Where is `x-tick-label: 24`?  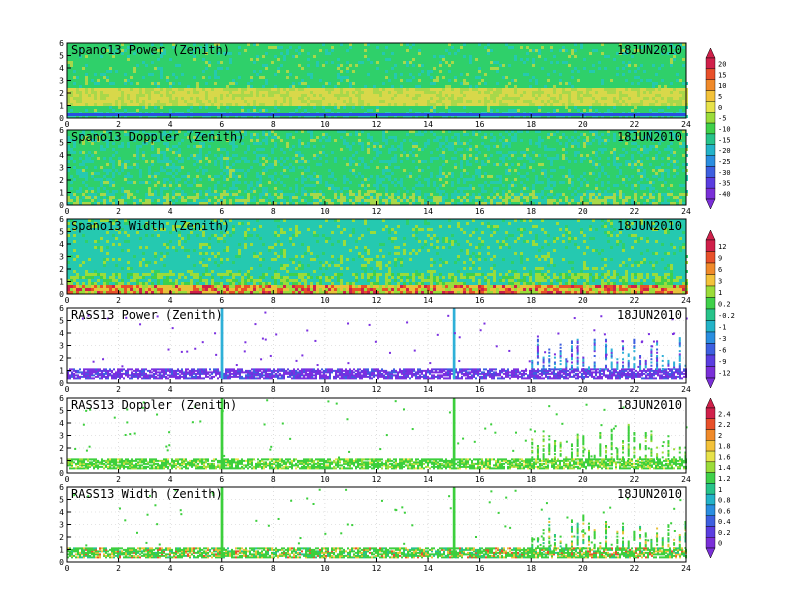
x-tick-label: 24 is located at coordinates (686, 124).